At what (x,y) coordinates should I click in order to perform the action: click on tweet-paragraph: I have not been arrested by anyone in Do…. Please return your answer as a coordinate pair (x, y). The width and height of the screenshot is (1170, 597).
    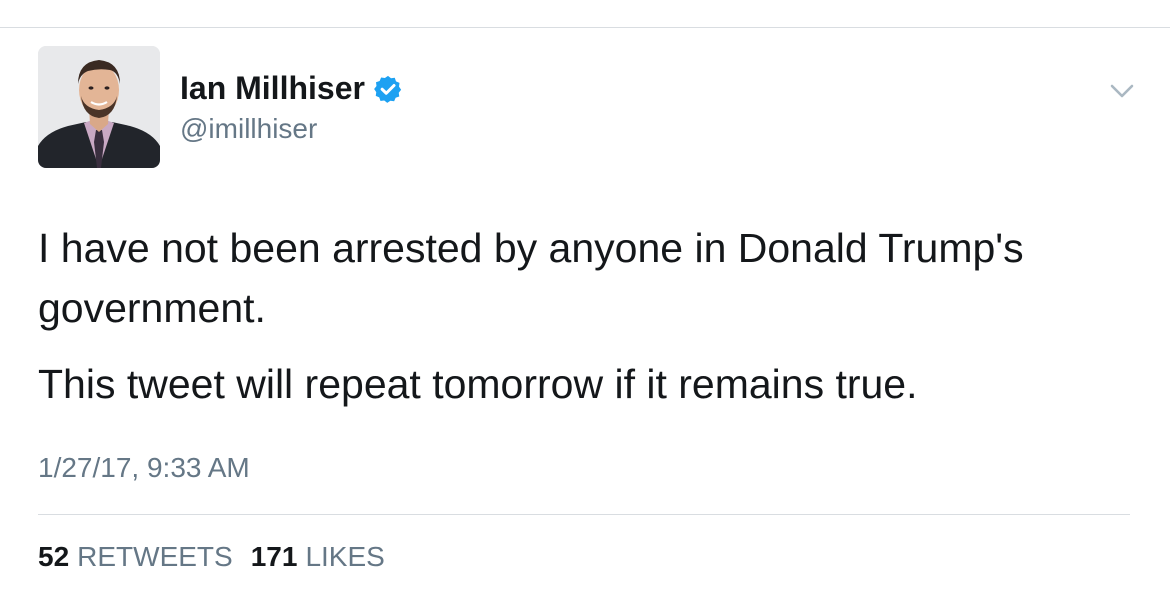
    Looking at the image, I should click on (531, 278).